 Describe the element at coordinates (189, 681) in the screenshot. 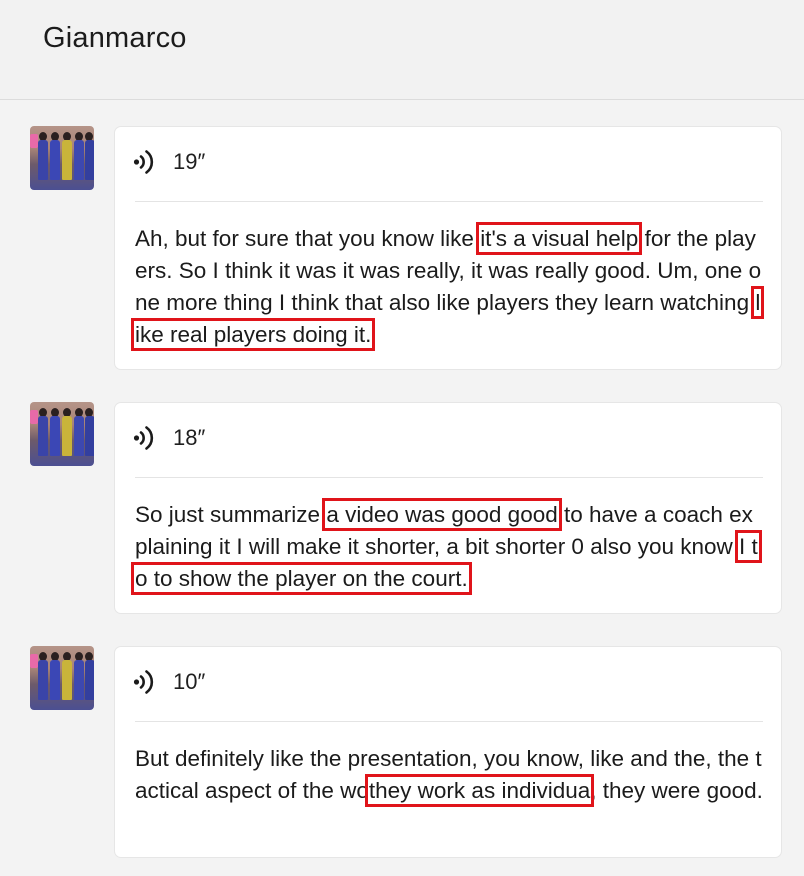

I see `voice-duration: 10″` at that location.